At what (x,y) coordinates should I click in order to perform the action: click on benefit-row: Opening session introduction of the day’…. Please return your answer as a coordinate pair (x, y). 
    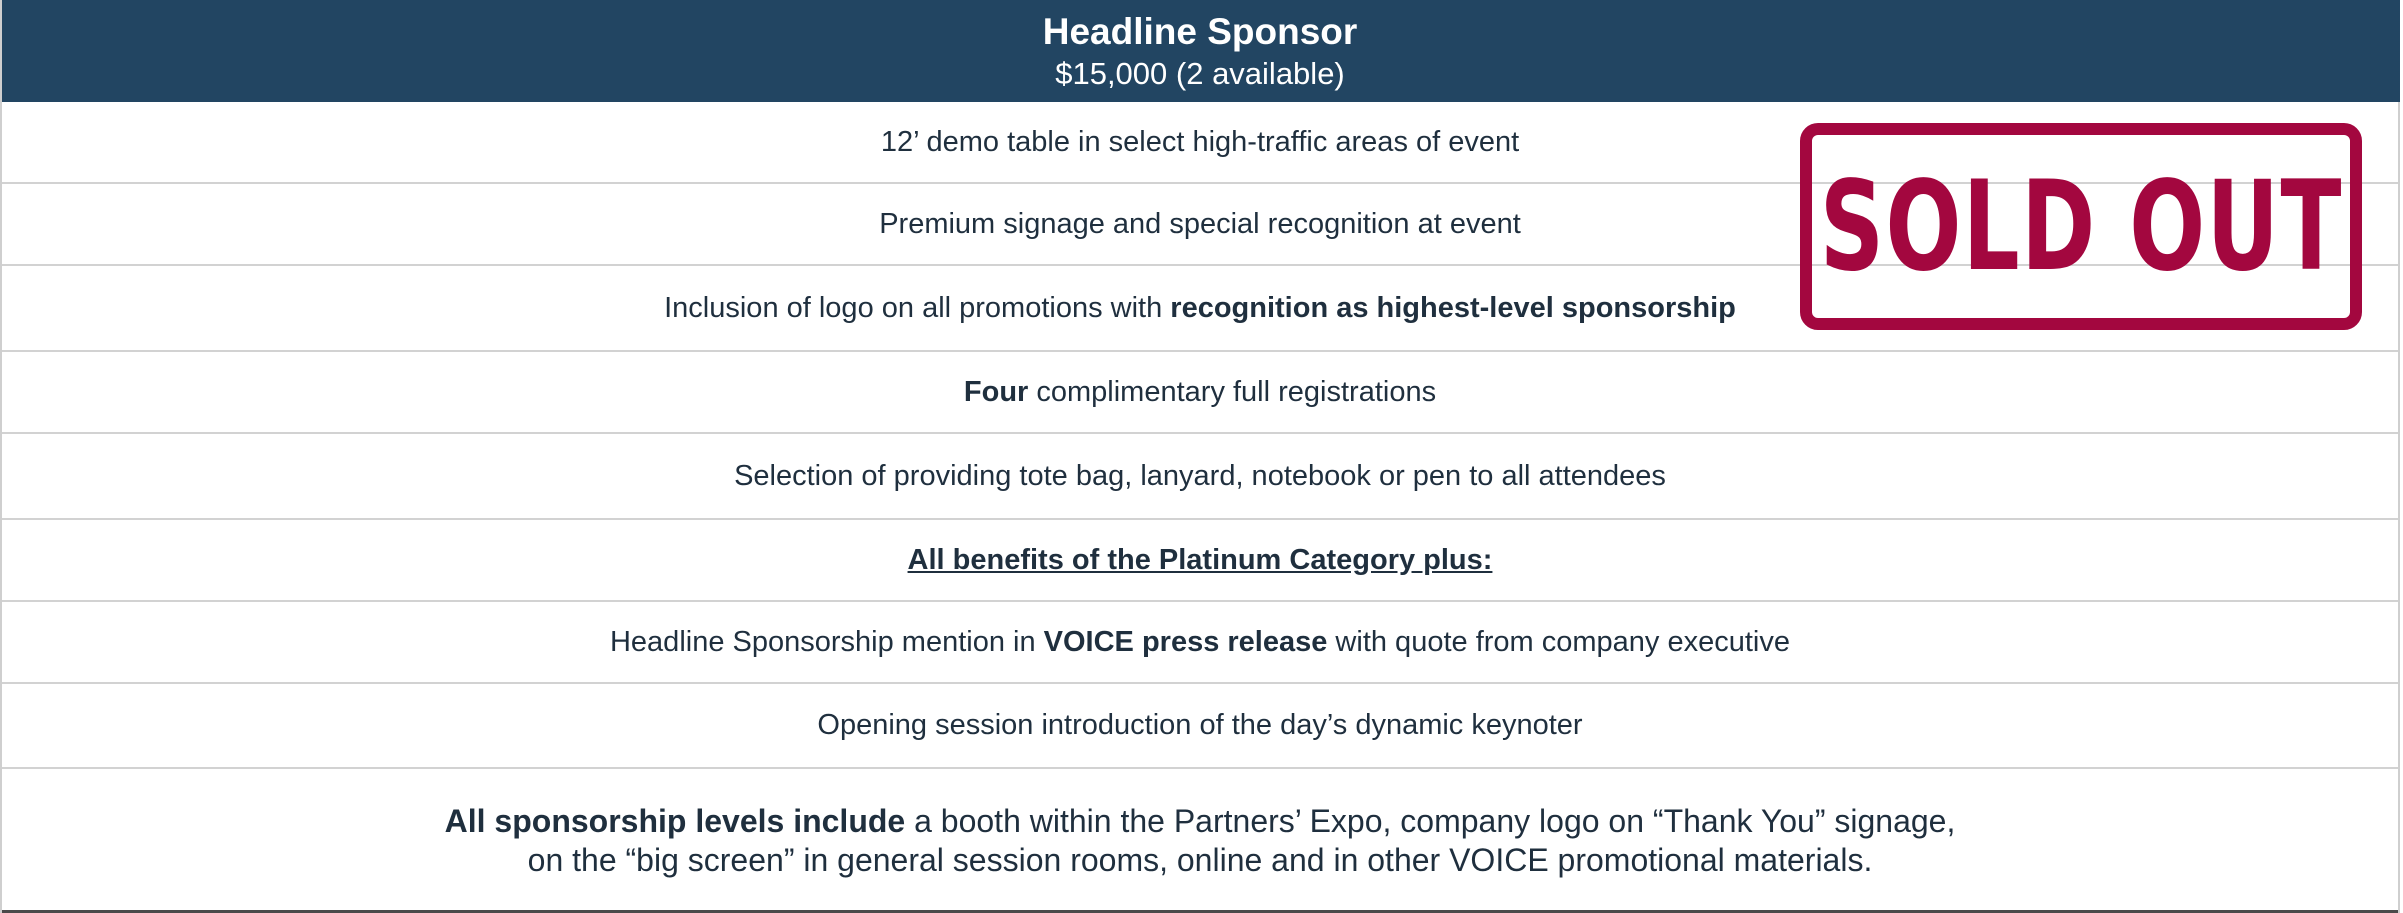
    Looking at the image, I should click on (1200, 726).